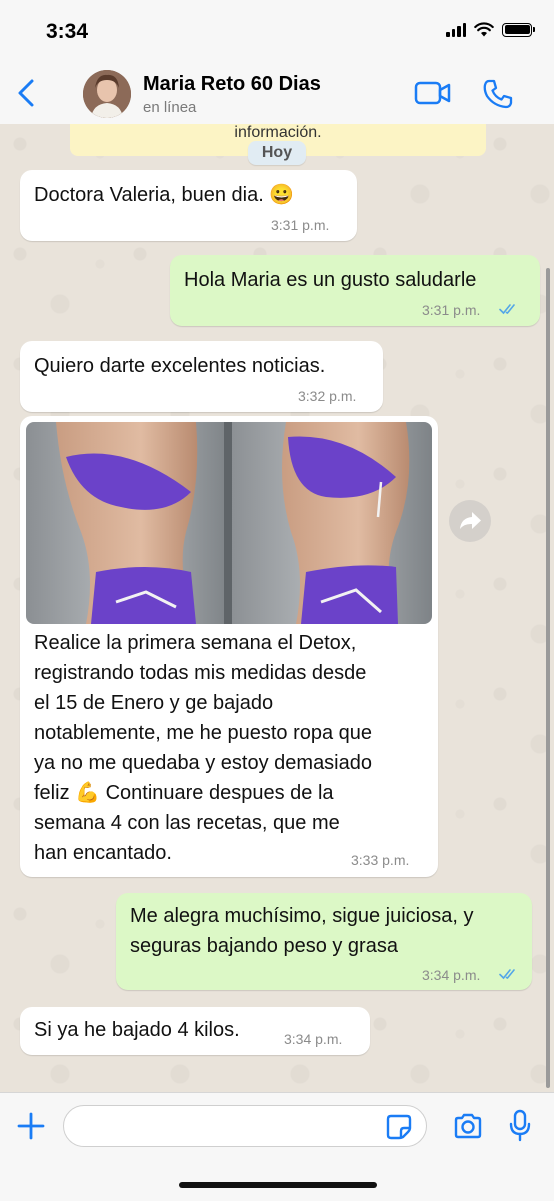 Image resolution: width=554 pixels, height=1201 pixels. What do you see at coordinates (264, 946) in the screenshot?
I see `message-line: seguras bajando peso y grasa` at bounding box center [264, 946].